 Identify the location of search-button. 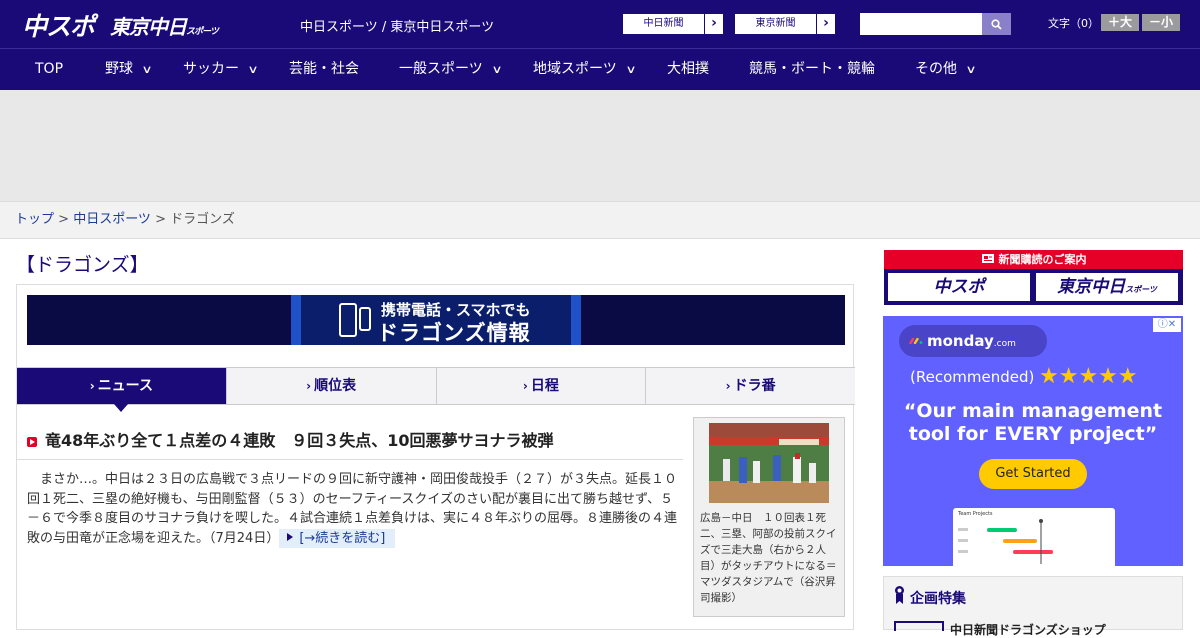
(996, 24).